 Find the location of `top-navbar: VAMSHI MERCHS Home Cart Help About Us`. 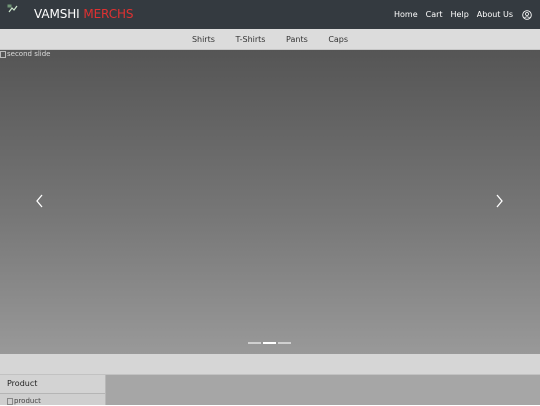

top-navbar: VAMSHI MERCHS Home Cart Help About Us is located at coordinates (270, 14).